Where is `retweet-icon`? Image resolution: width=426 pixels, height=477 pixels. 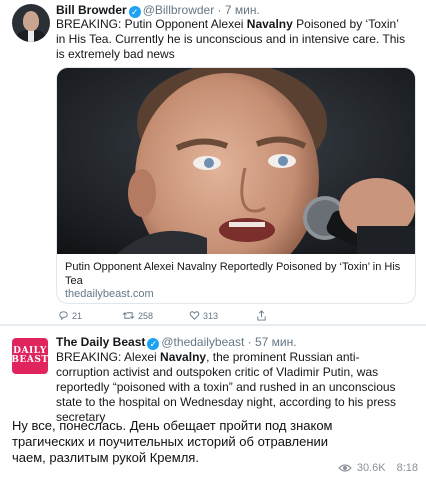
retweet-icon is located at coordinates (128, 315).